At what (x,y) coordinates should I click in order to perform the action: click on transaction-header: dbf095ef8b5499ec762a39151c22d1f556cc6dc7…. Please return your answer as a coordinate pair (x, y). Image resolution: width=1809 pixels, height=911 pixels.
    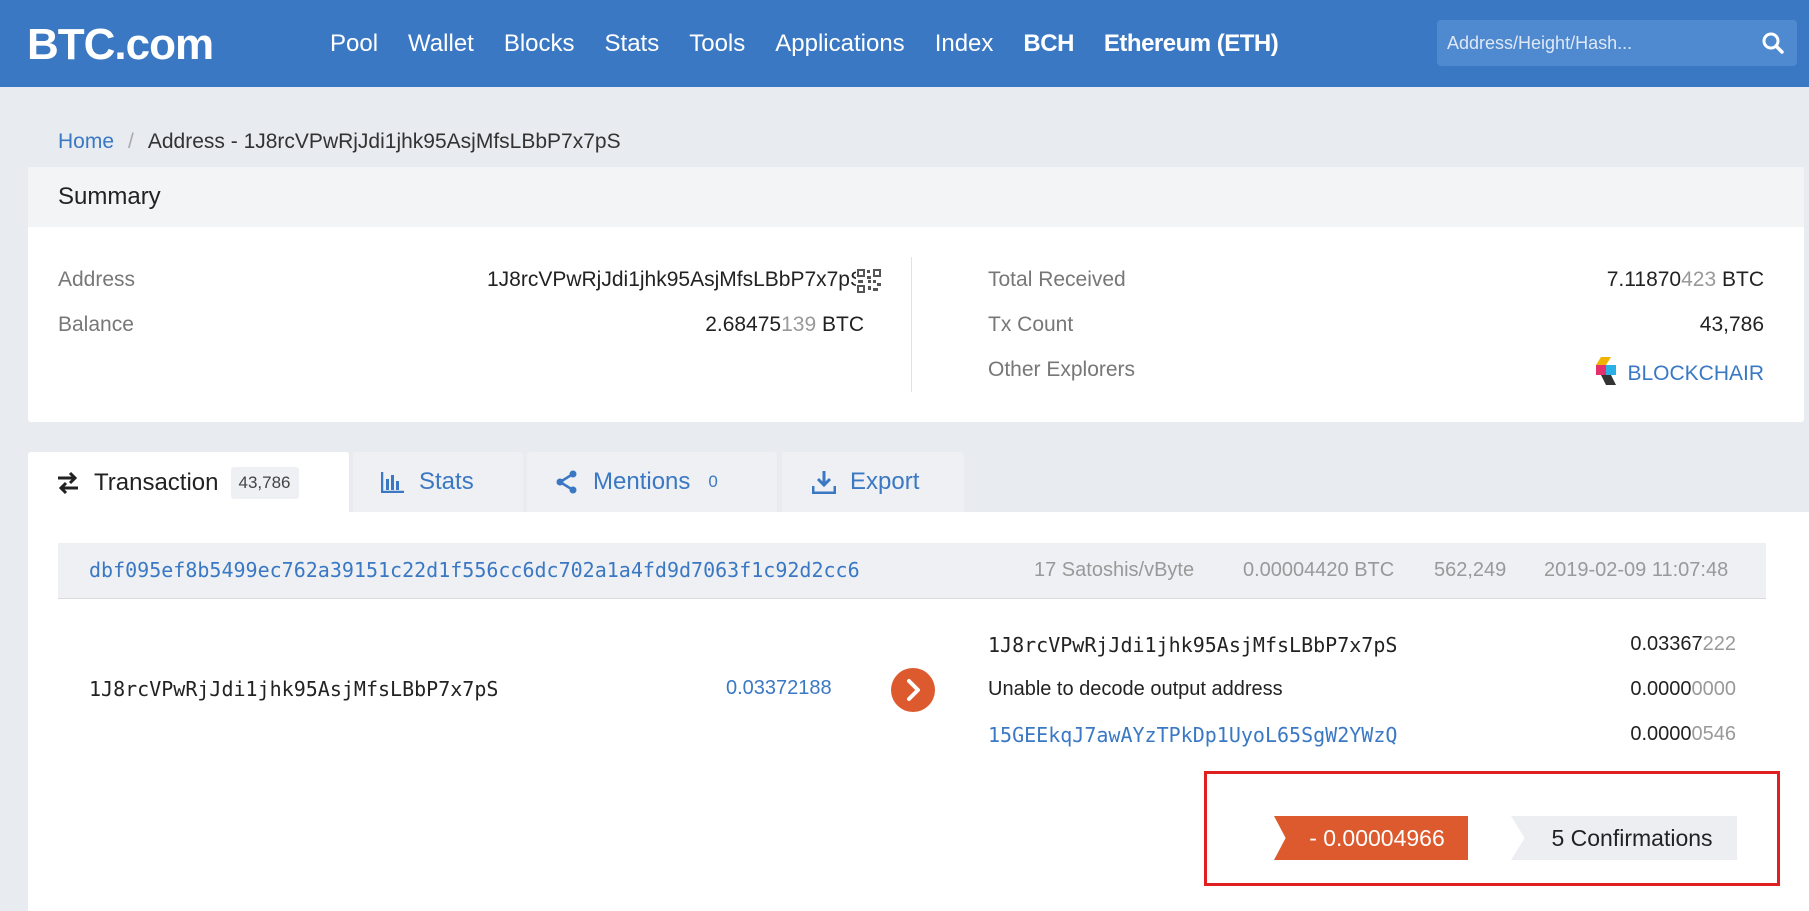
    Looking at the image, I should click on (912, 571).